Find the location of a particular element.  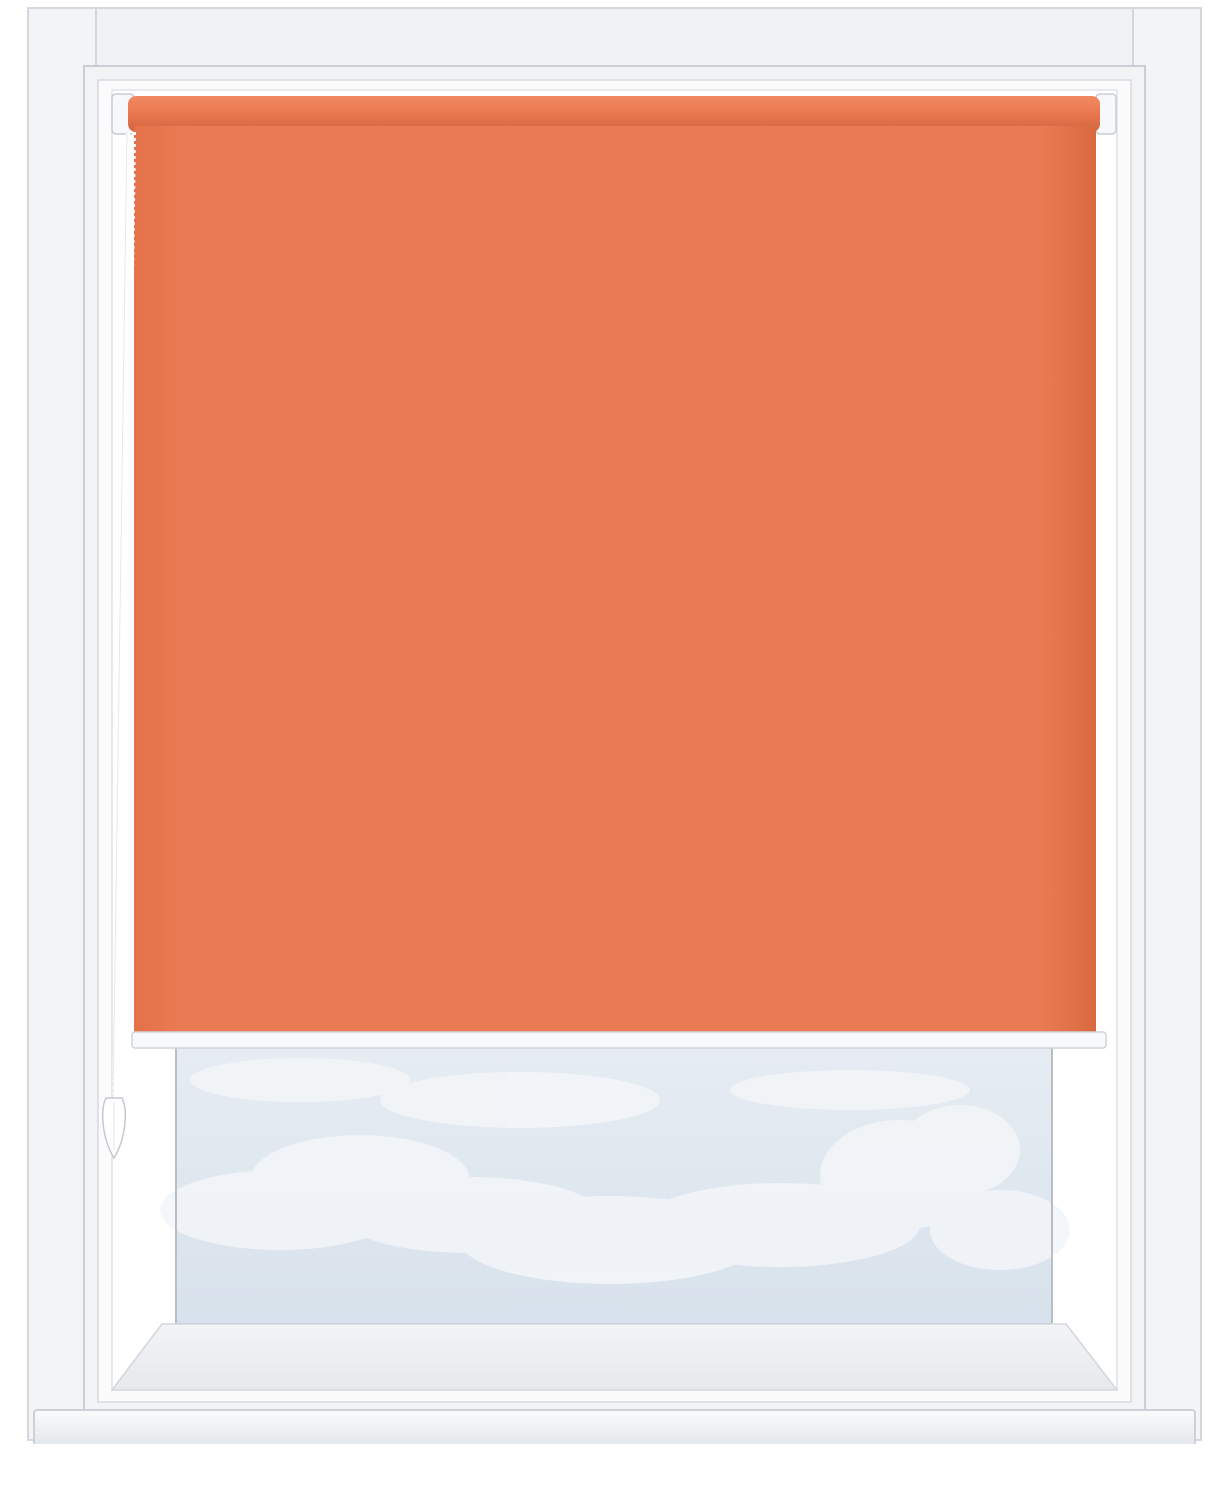

window-sill is located at coordinates (614, 1454).